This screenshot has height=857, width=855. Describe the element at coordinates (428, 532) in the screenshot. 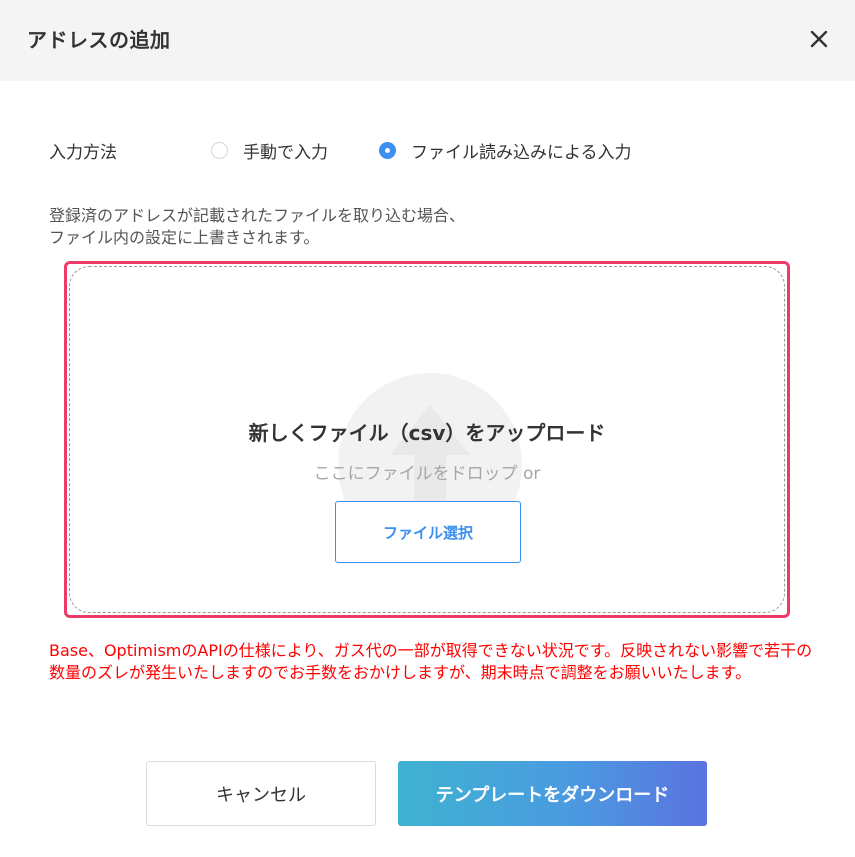

I see `file-select-button: ファイル選択` at that location.